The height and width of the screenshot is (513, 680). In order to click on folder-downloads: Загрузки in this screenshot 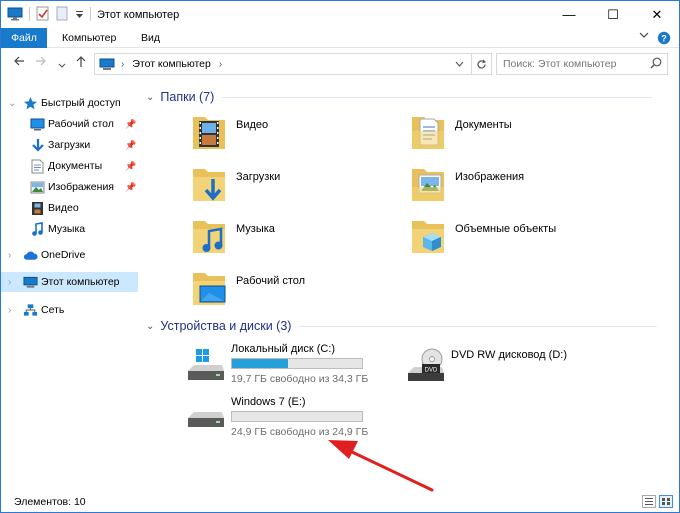, I will do `click(296, 188)`.